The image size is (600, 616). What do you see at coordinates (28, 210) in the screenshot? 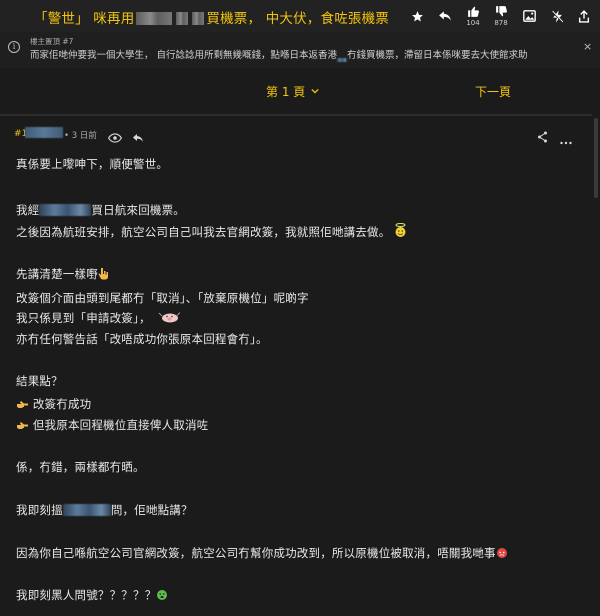
I see `post-line-text: 我經` at bounding box center [28, 210].